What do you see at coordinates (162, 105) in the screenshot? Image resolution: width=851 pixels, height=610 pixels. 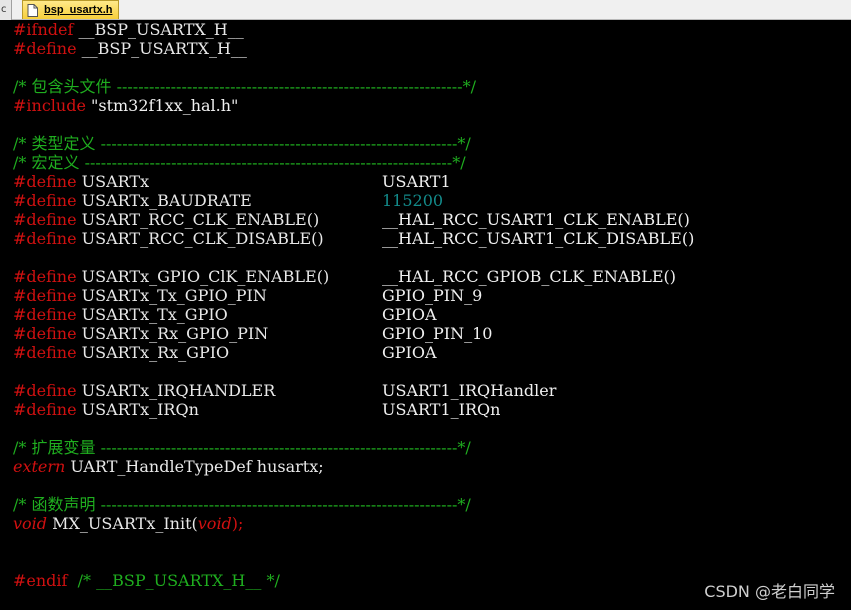 I see `include-path: "stm32f1xx_hal.h"` at bounding box center [162, 105].